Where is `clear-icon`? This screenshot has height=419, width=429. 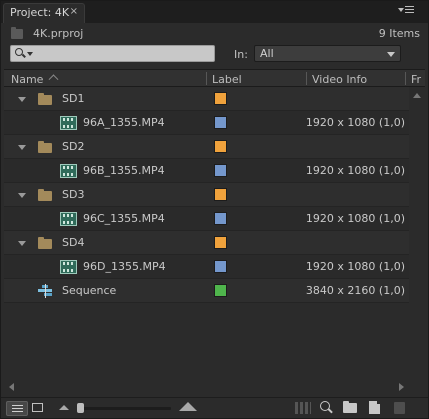
clear-icon is located at coordinates (399, 408).